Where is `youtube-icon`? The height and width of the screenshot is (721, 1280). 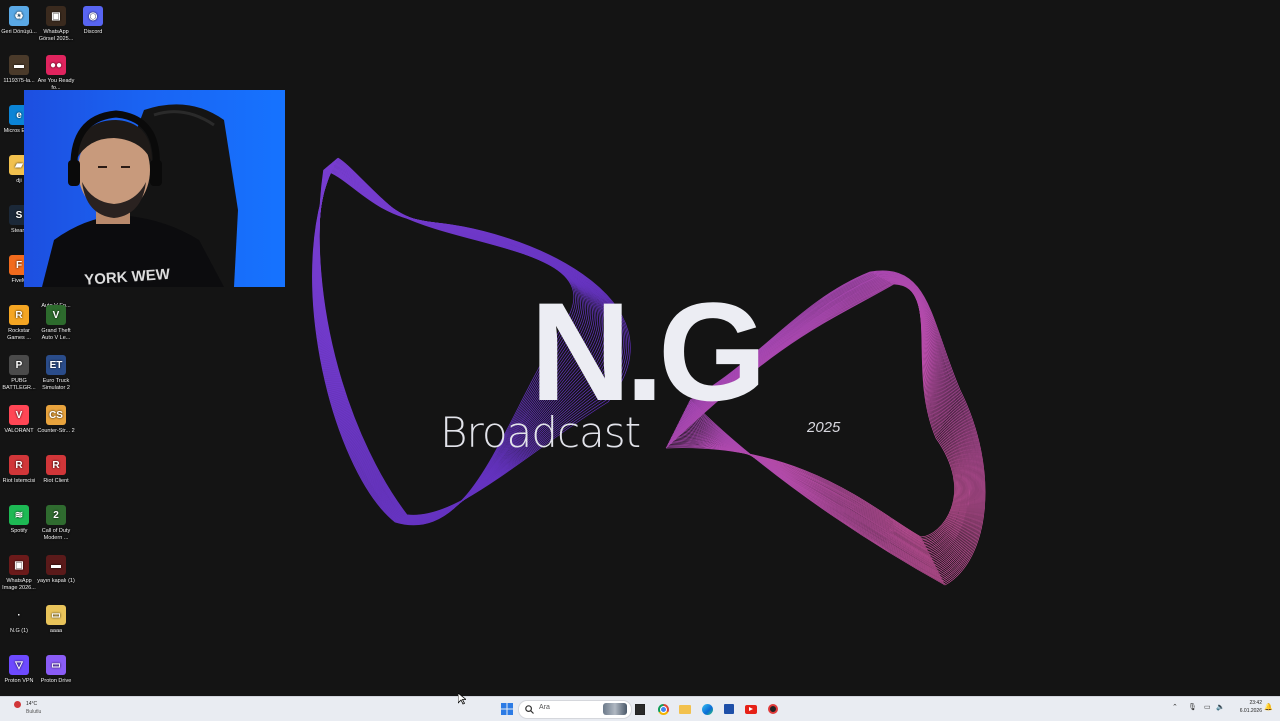
youtube-icon is located at coordinates (751, 709).